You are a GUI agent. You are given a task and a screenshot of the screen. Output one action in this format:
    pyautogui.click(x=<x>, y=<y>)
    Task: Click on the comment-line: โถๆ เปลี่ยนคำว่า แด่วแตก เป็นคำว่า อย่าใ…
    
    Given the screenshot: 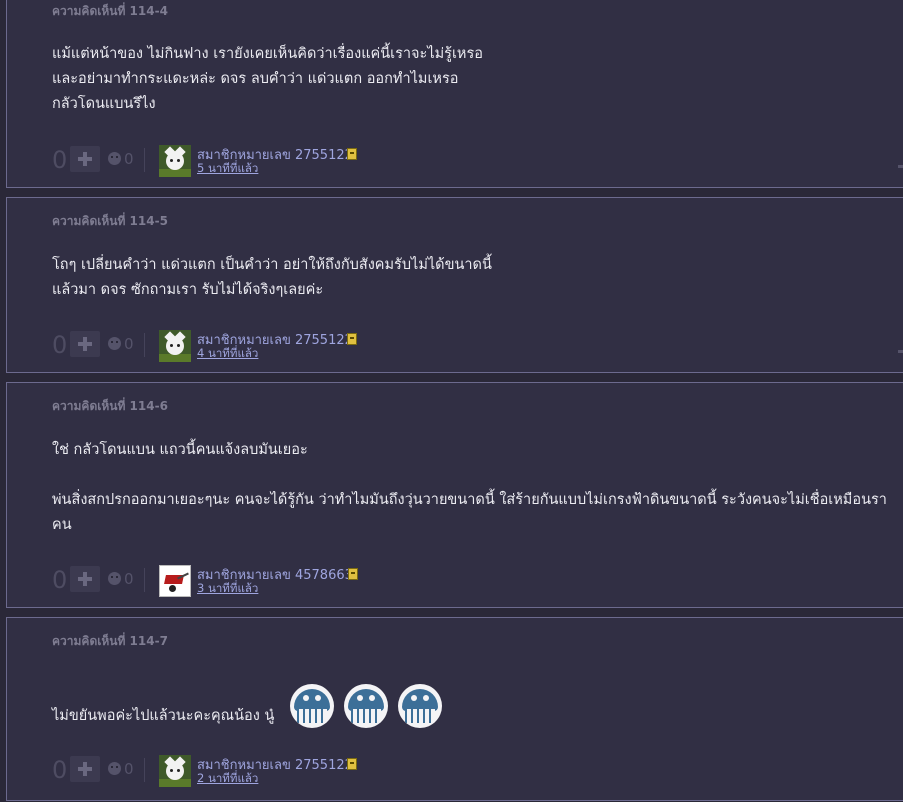 What is the action you would take?
    pyautogui.click(x=272, y=265)
    